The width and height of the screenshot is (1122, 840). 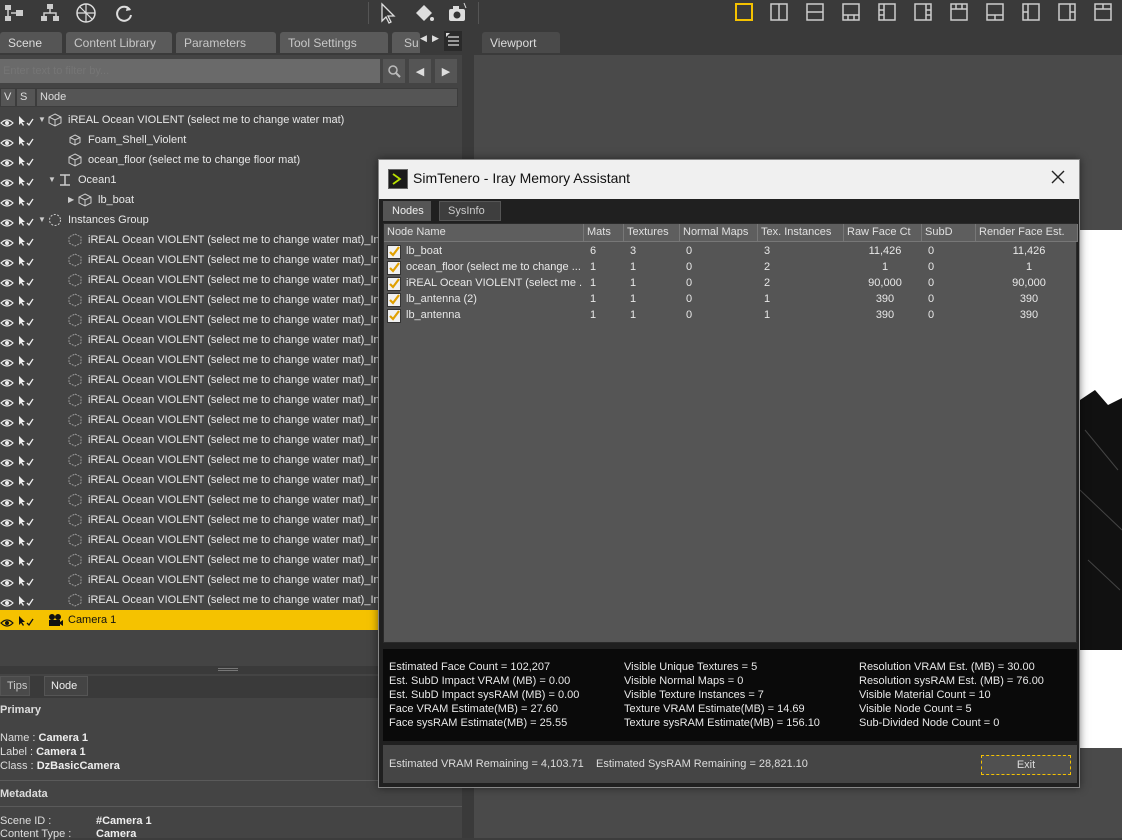 I want to click on column-header: Textures, so click(x=652, y=233).